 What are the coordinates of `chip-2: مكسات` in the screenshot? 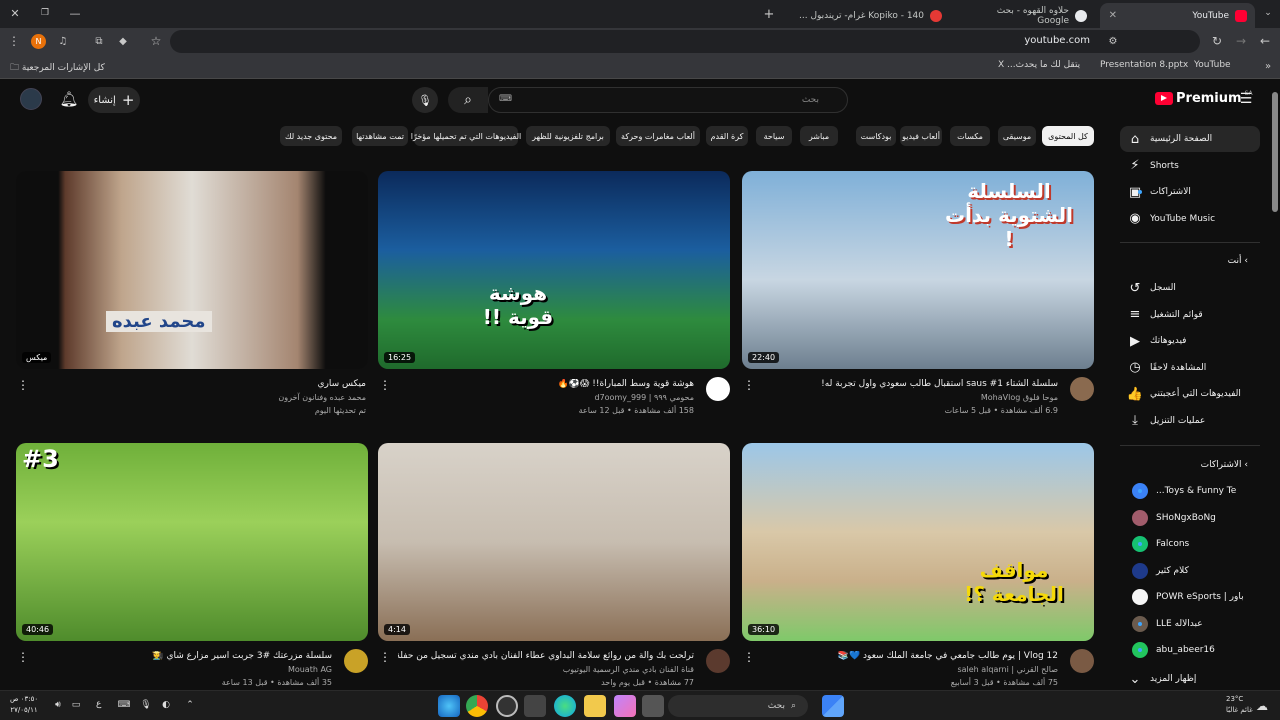 It's located at (970, 136).